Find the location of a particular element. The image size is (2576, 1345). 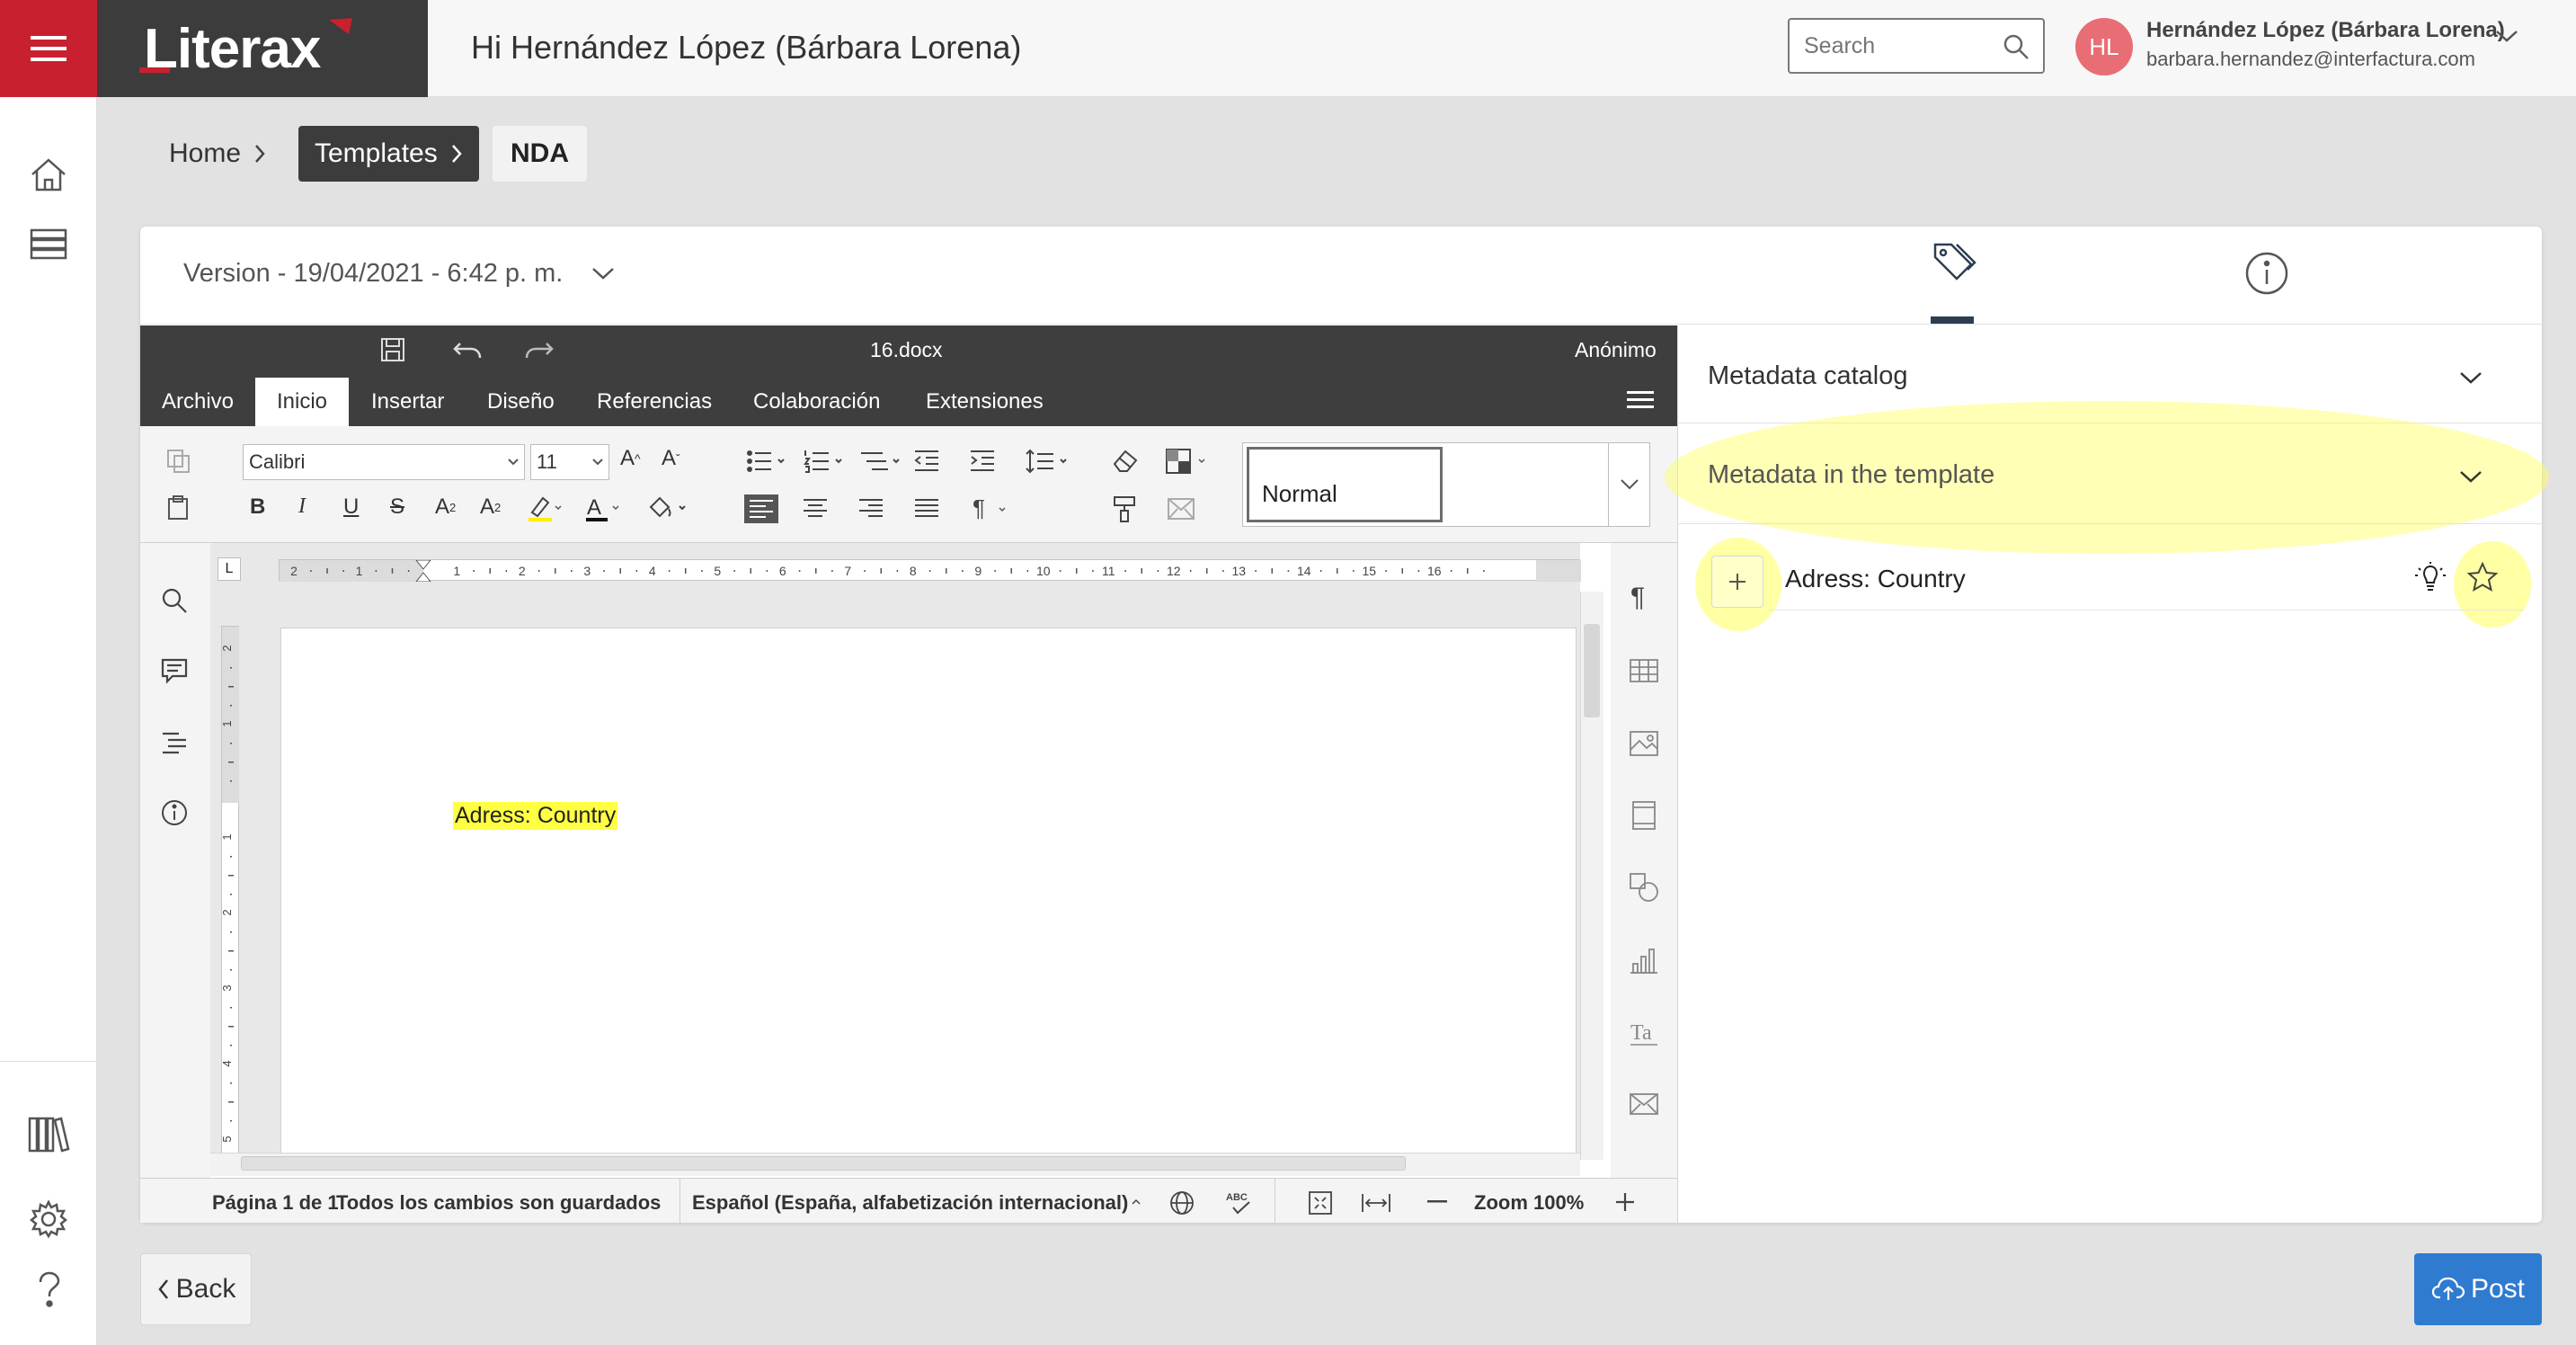

copy-icon is located at coordinates (178, 461).